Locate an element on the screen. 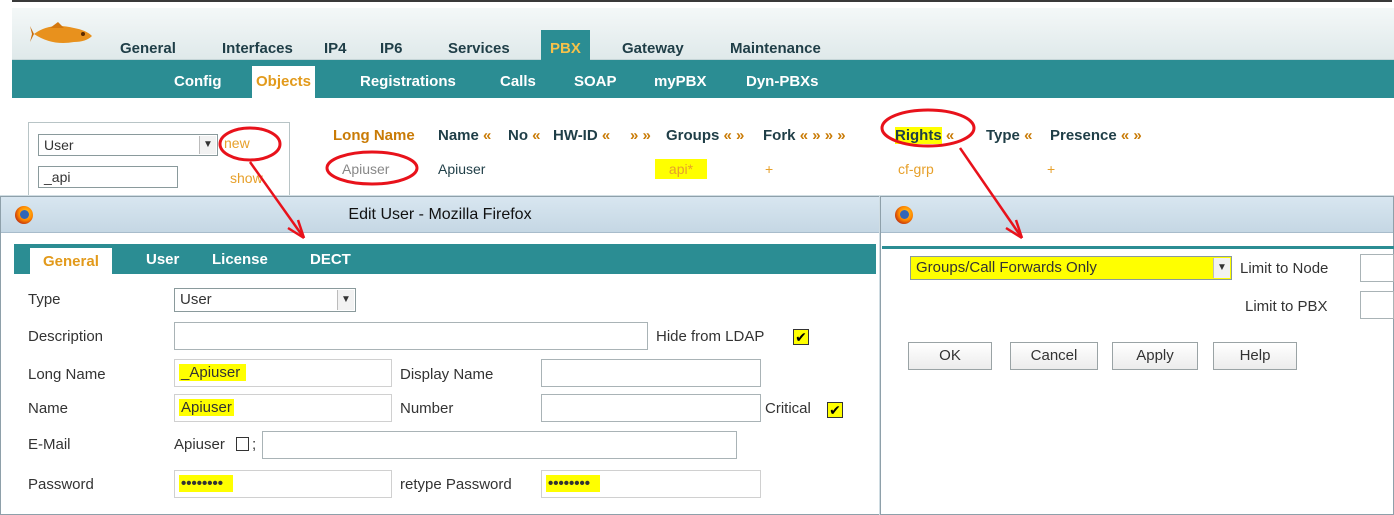 This screenshot has height=515, width=1394. fish-logo-icon is located at coordinates (61, 32).